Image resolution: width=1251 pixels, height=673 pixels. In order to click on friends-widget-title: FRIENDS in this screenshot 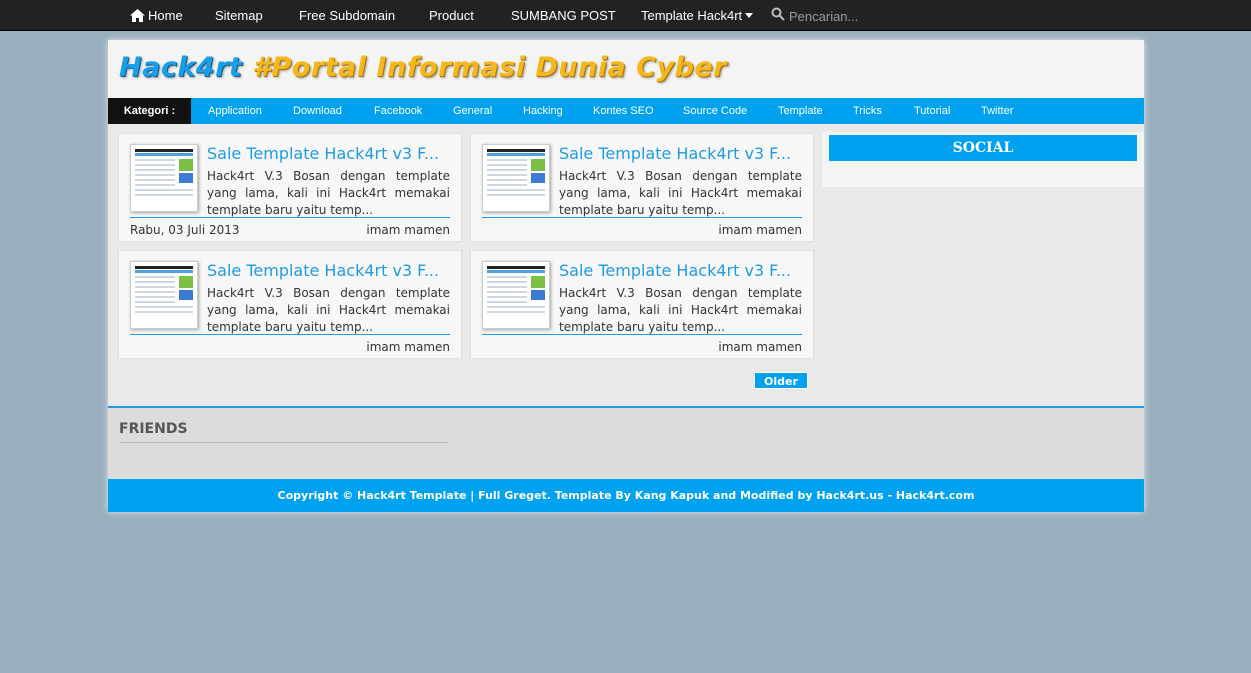, I will do `click(153, 429)`.